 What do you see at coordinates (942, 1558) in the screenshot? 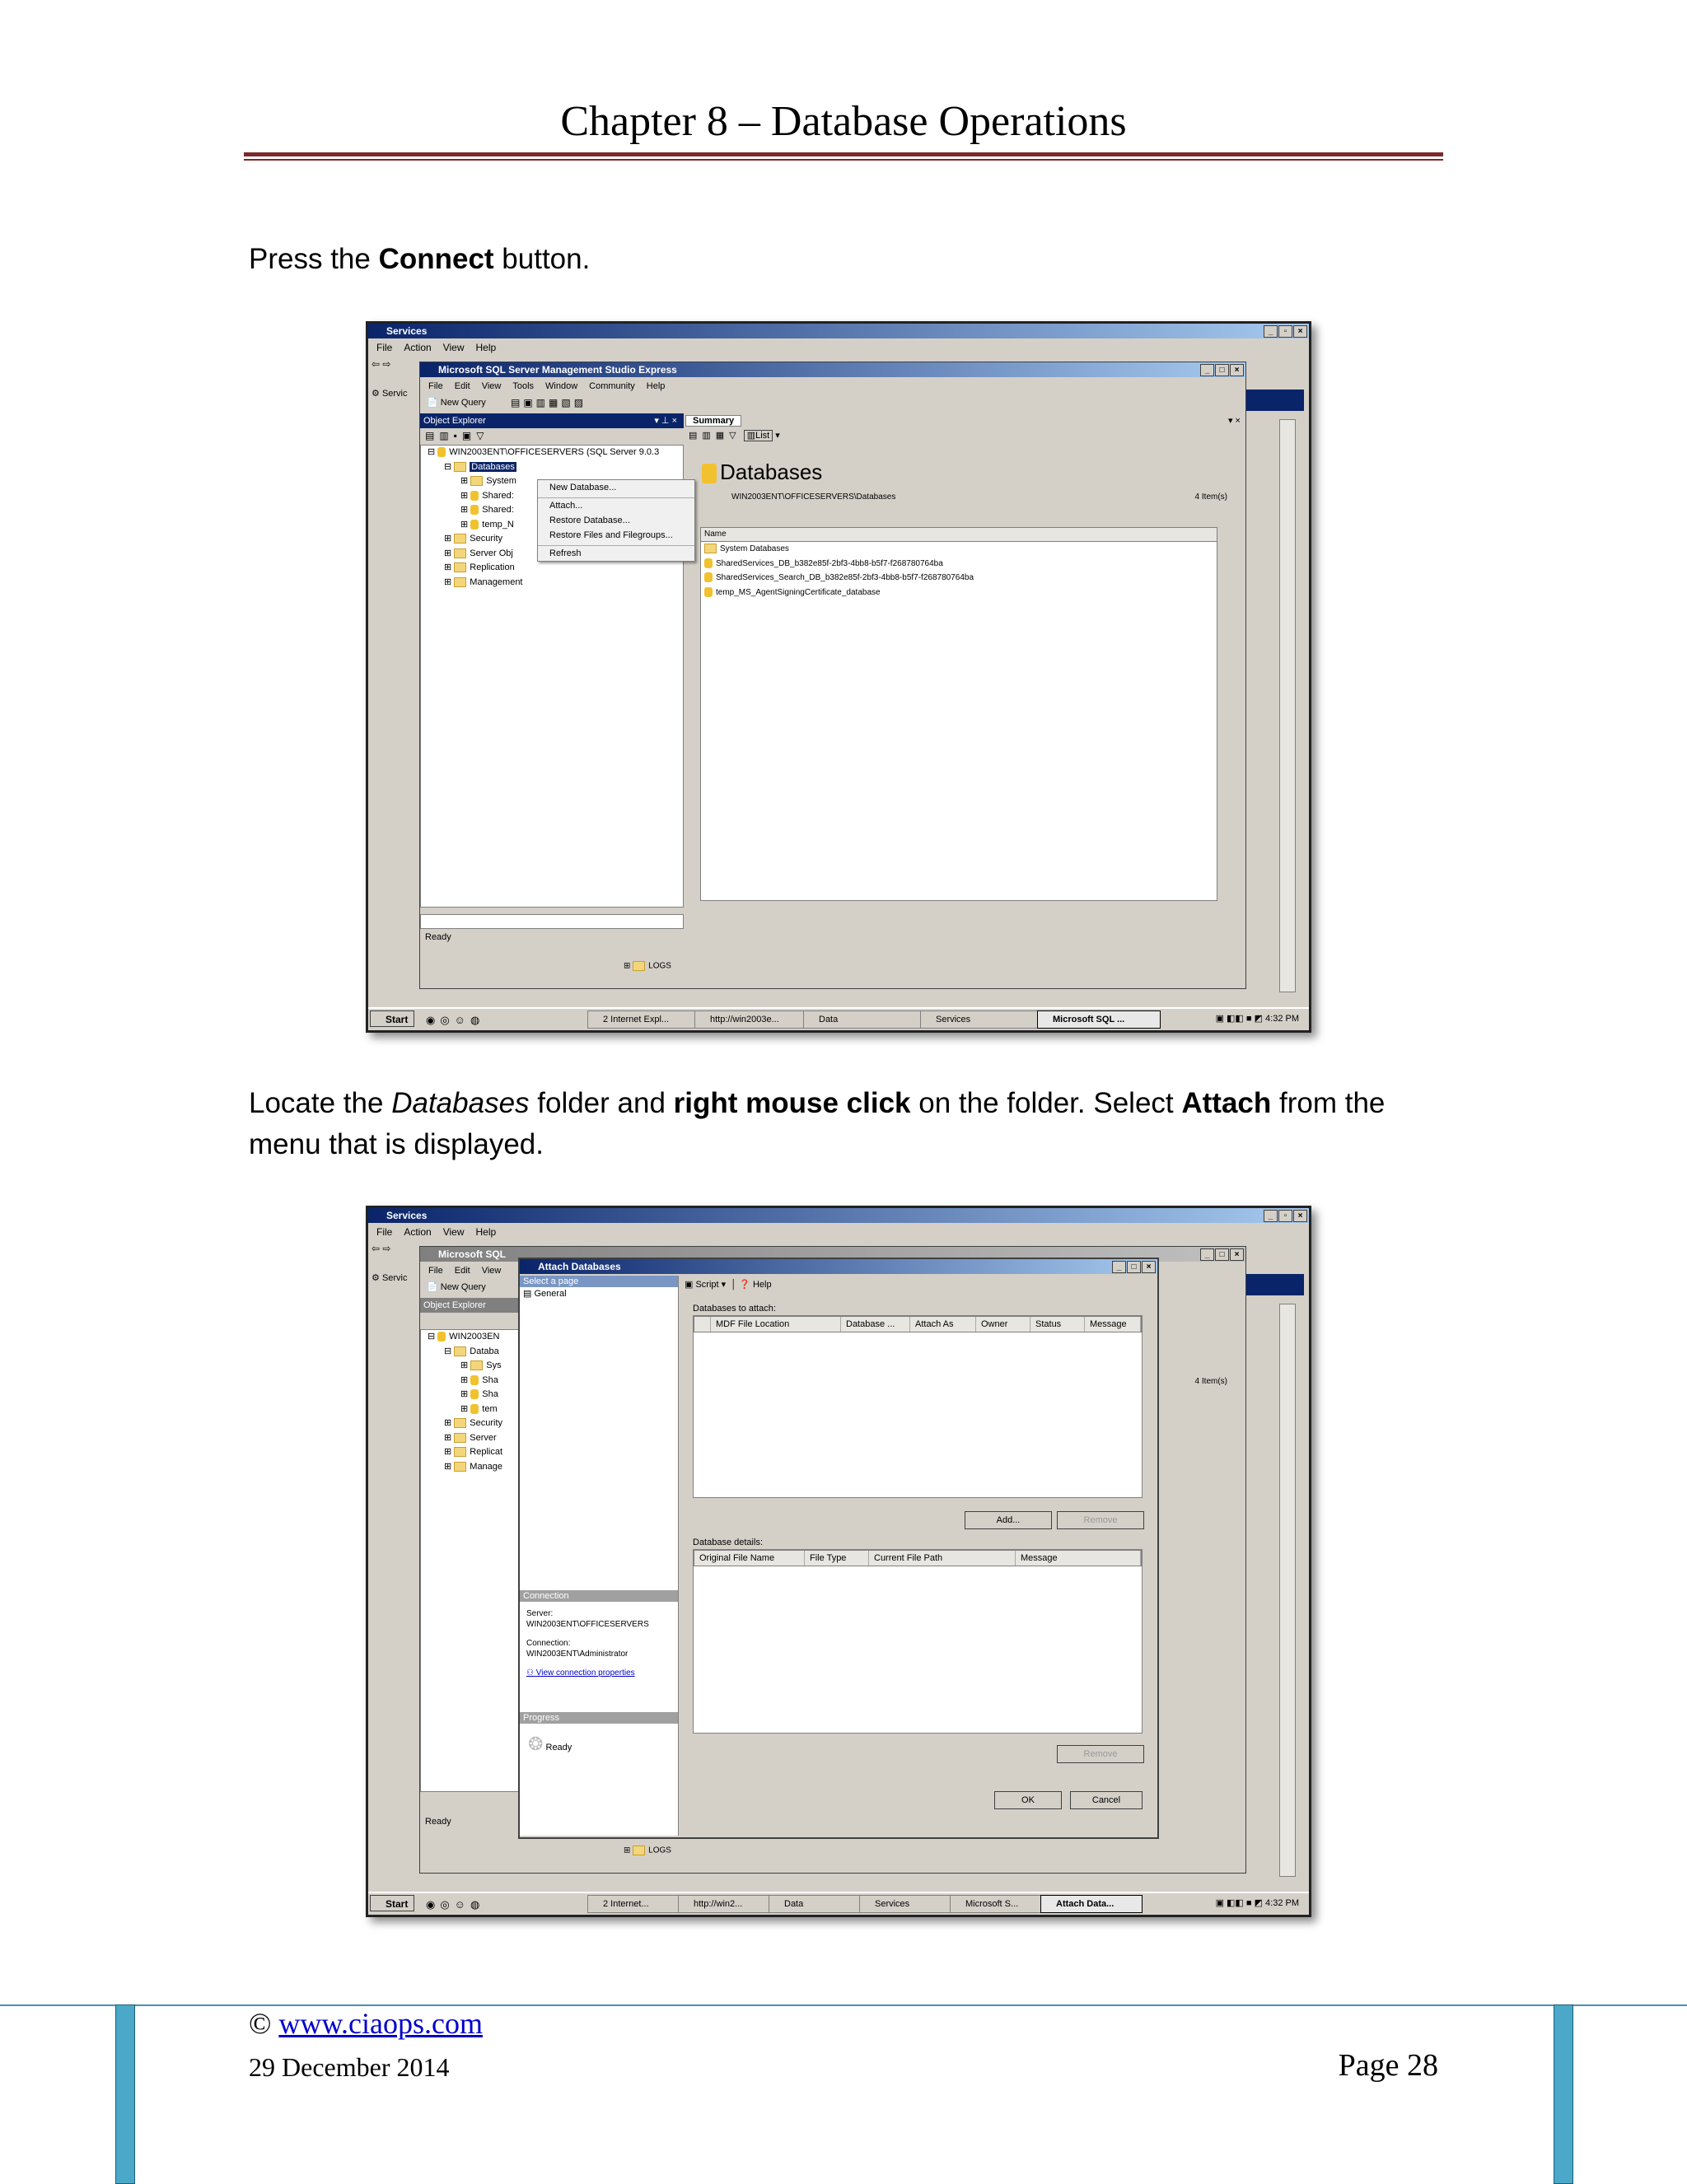
I see `col-current-path: Current File Path` at bounding box center [942, 1558].